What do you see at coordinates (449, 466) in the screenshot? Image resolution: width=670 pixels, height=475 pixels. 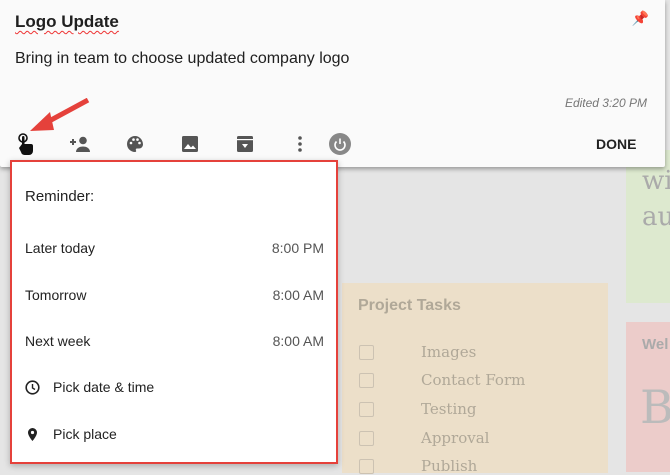 I see `task-label: Publish` at bounding box center [449, 466].